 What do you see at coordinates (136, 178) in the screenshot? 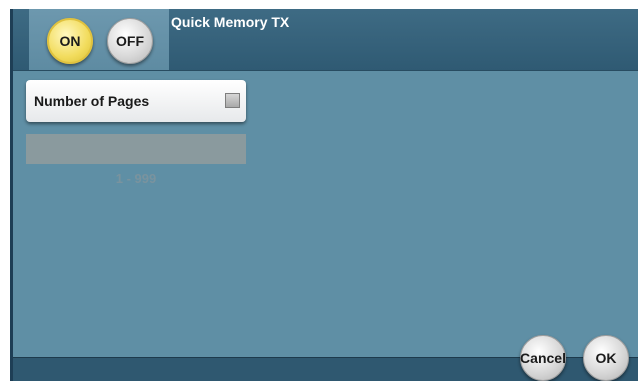
I see `pages-range-hint: 1 - 999` at bounding box center [136, 178].